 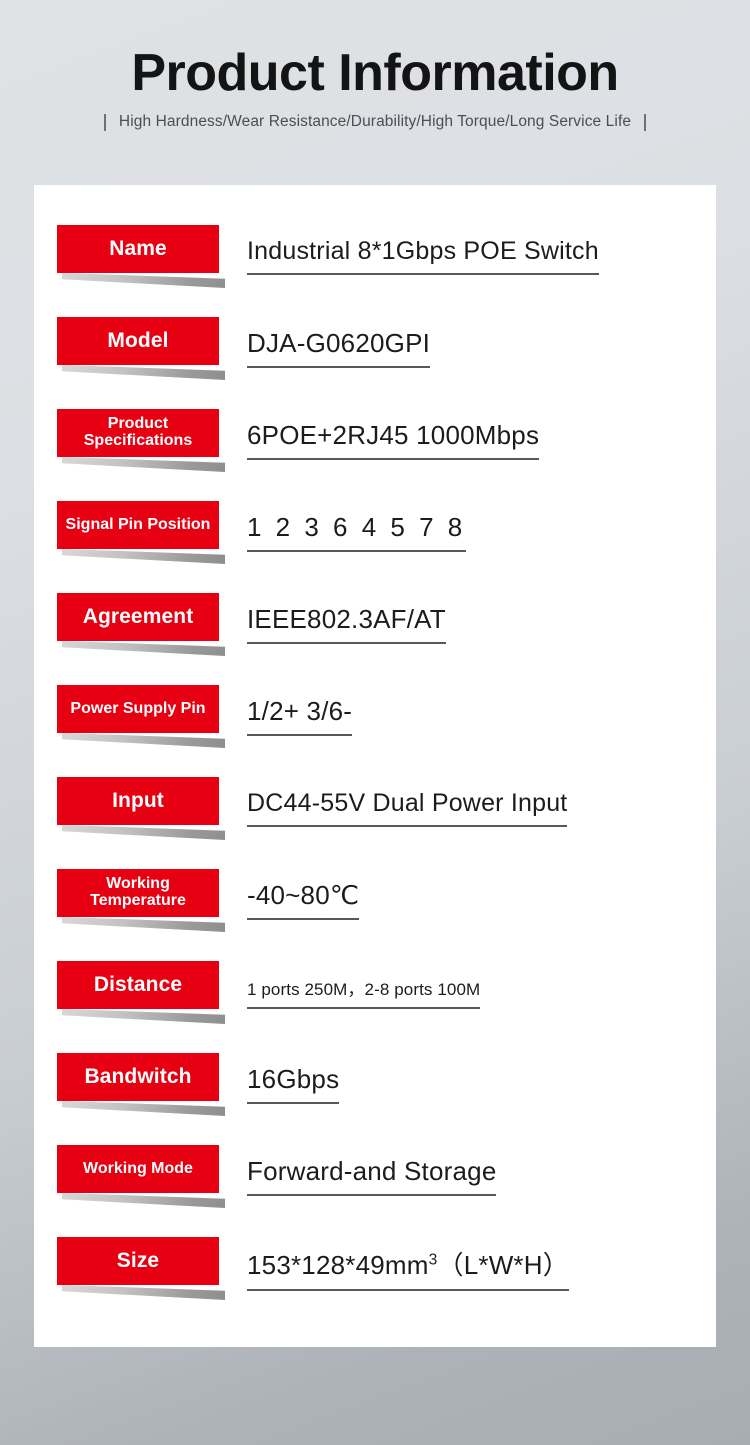 I want to click on spec-label-tag: Name, so click(x=141, y=256).